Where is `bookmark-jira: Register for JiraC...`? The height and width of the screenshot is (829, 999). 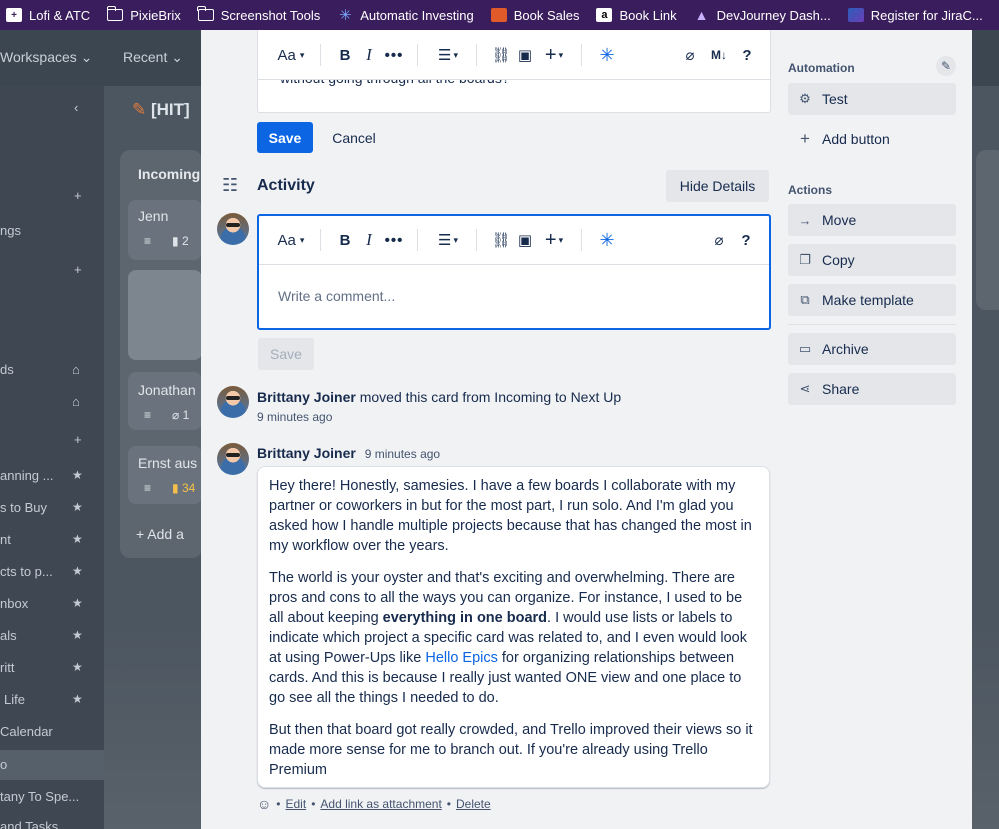 bookmark-jira: Register for JiraC... is located at coordinates (915, 15).